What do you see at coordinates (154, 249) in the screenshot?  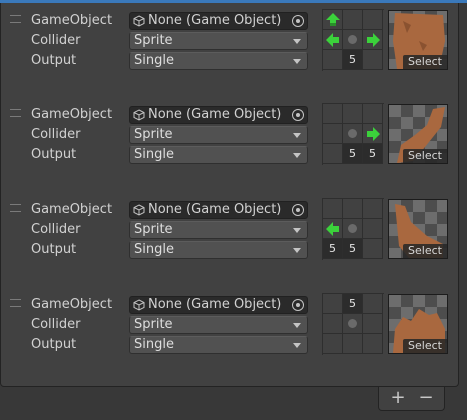 I see `output-value: Single` at bounding box center [154, 249].